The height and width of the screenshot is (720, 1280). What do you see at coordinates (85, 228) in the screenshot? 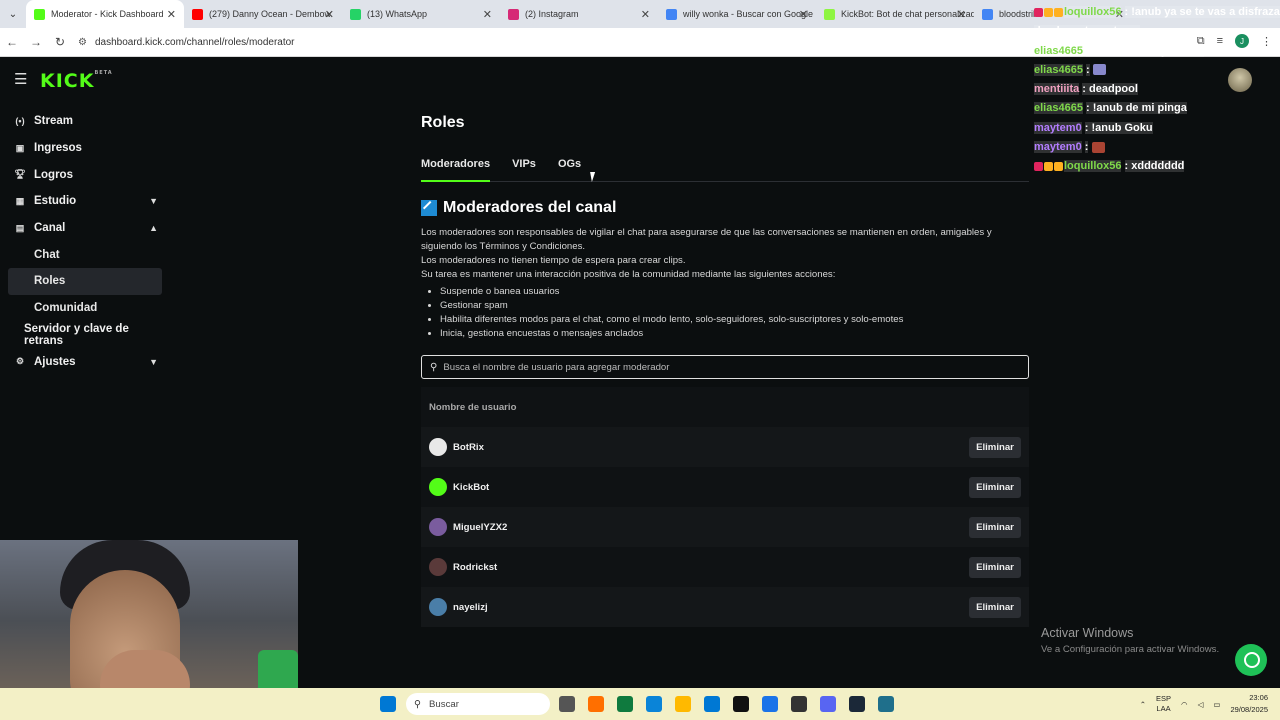
I see `sidebar-item-canal: ▤ Canal ▲` at bounding box center [85, 228].